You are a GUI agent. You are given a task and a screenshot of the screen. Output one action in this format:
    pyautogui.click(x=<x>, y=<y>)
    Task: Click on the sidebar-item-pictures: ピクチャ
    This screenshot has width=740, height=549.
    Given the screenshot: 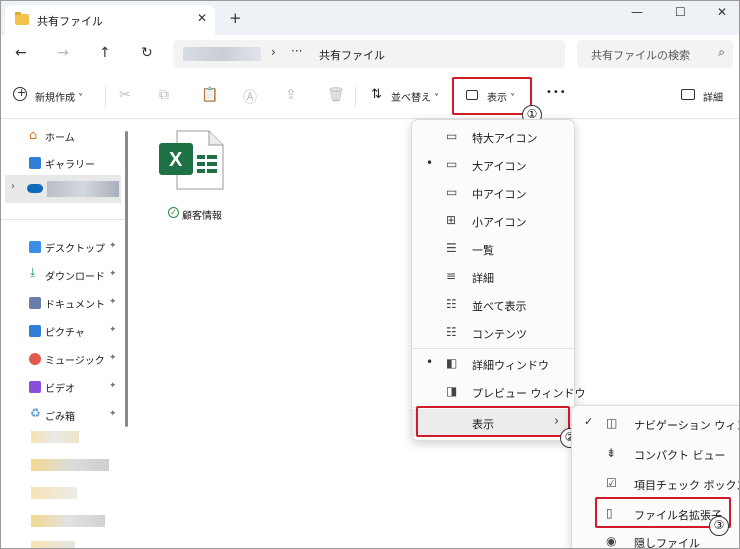 What is the action you would take?
    pyautogui.click(x=65, y=331)
    